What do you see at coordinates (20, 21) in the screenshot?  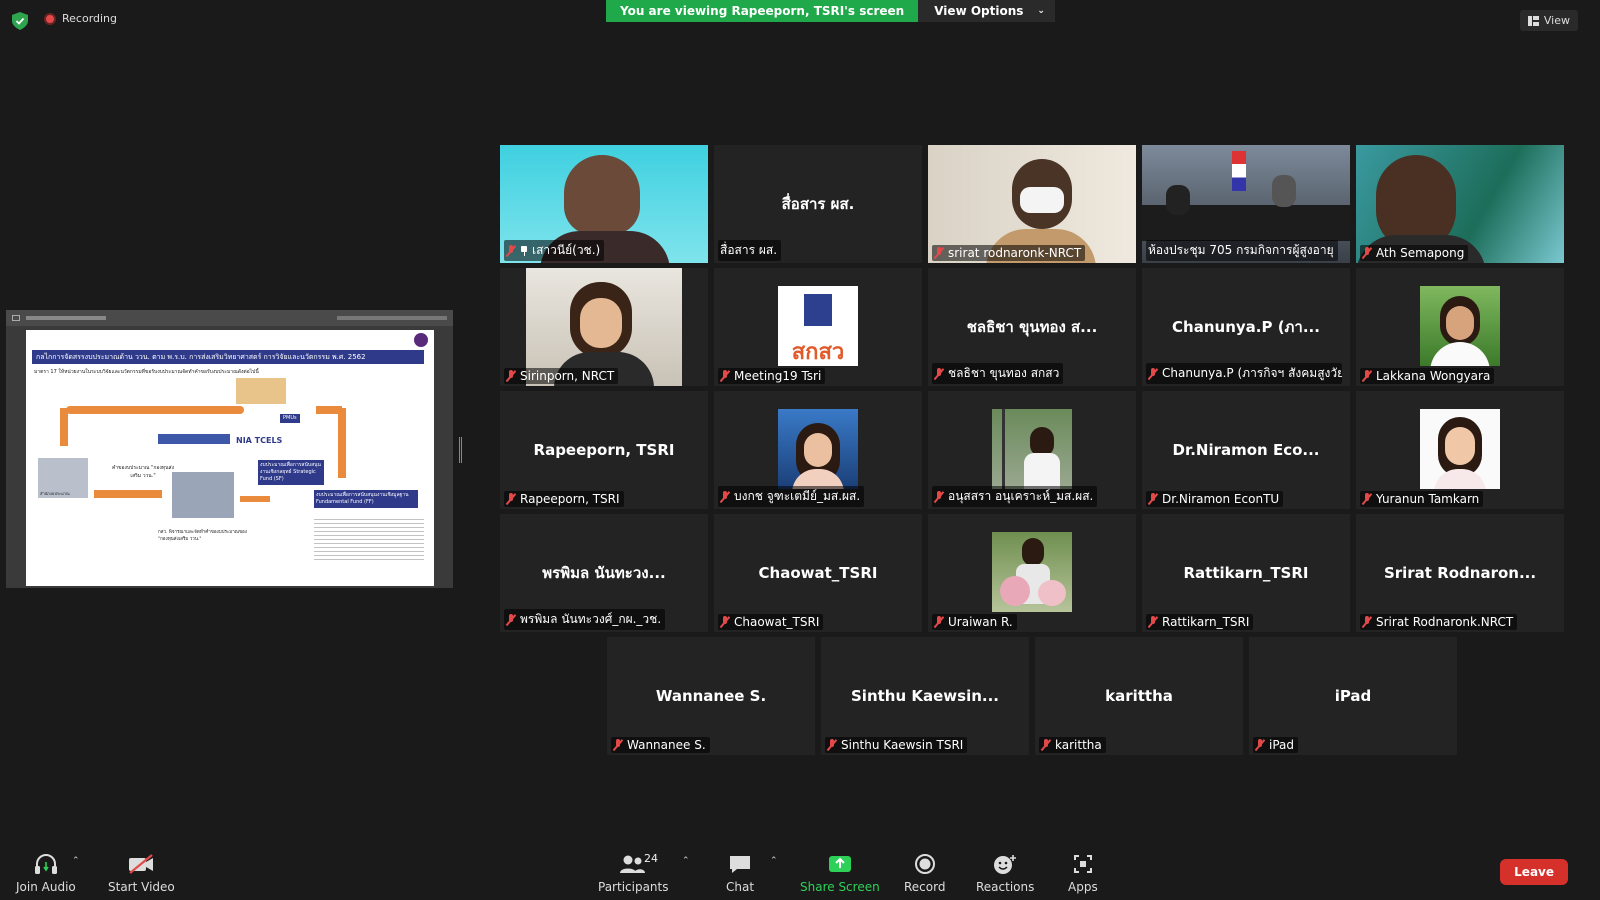 I see `security-shield-icon` at bounding box center [20, 21].